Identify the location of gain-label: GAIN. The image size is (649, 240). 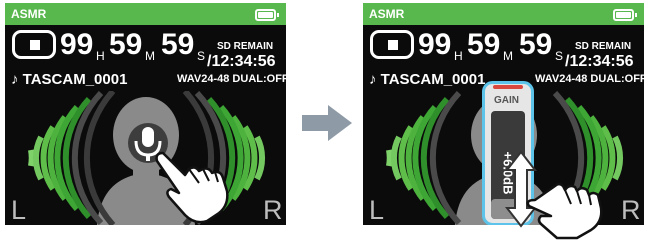
(506, 100).